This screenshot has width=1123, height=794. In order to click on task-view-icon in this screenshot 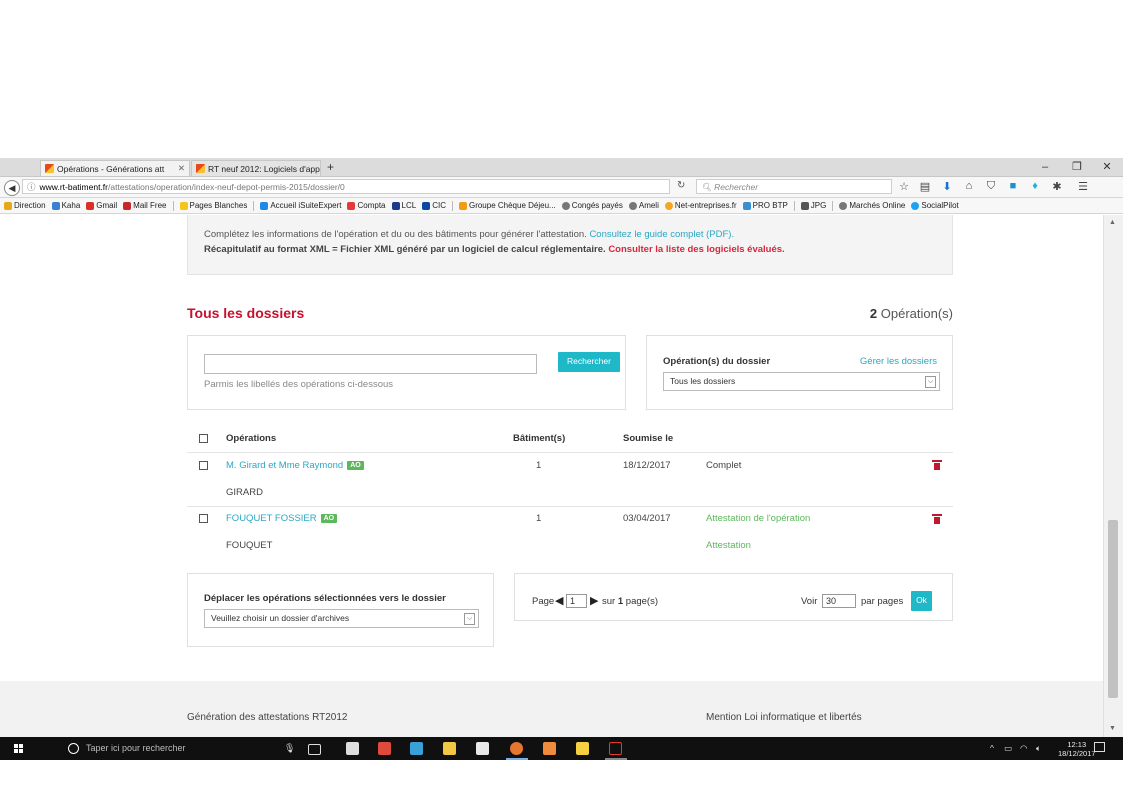, I will do `click(314, 749)`.